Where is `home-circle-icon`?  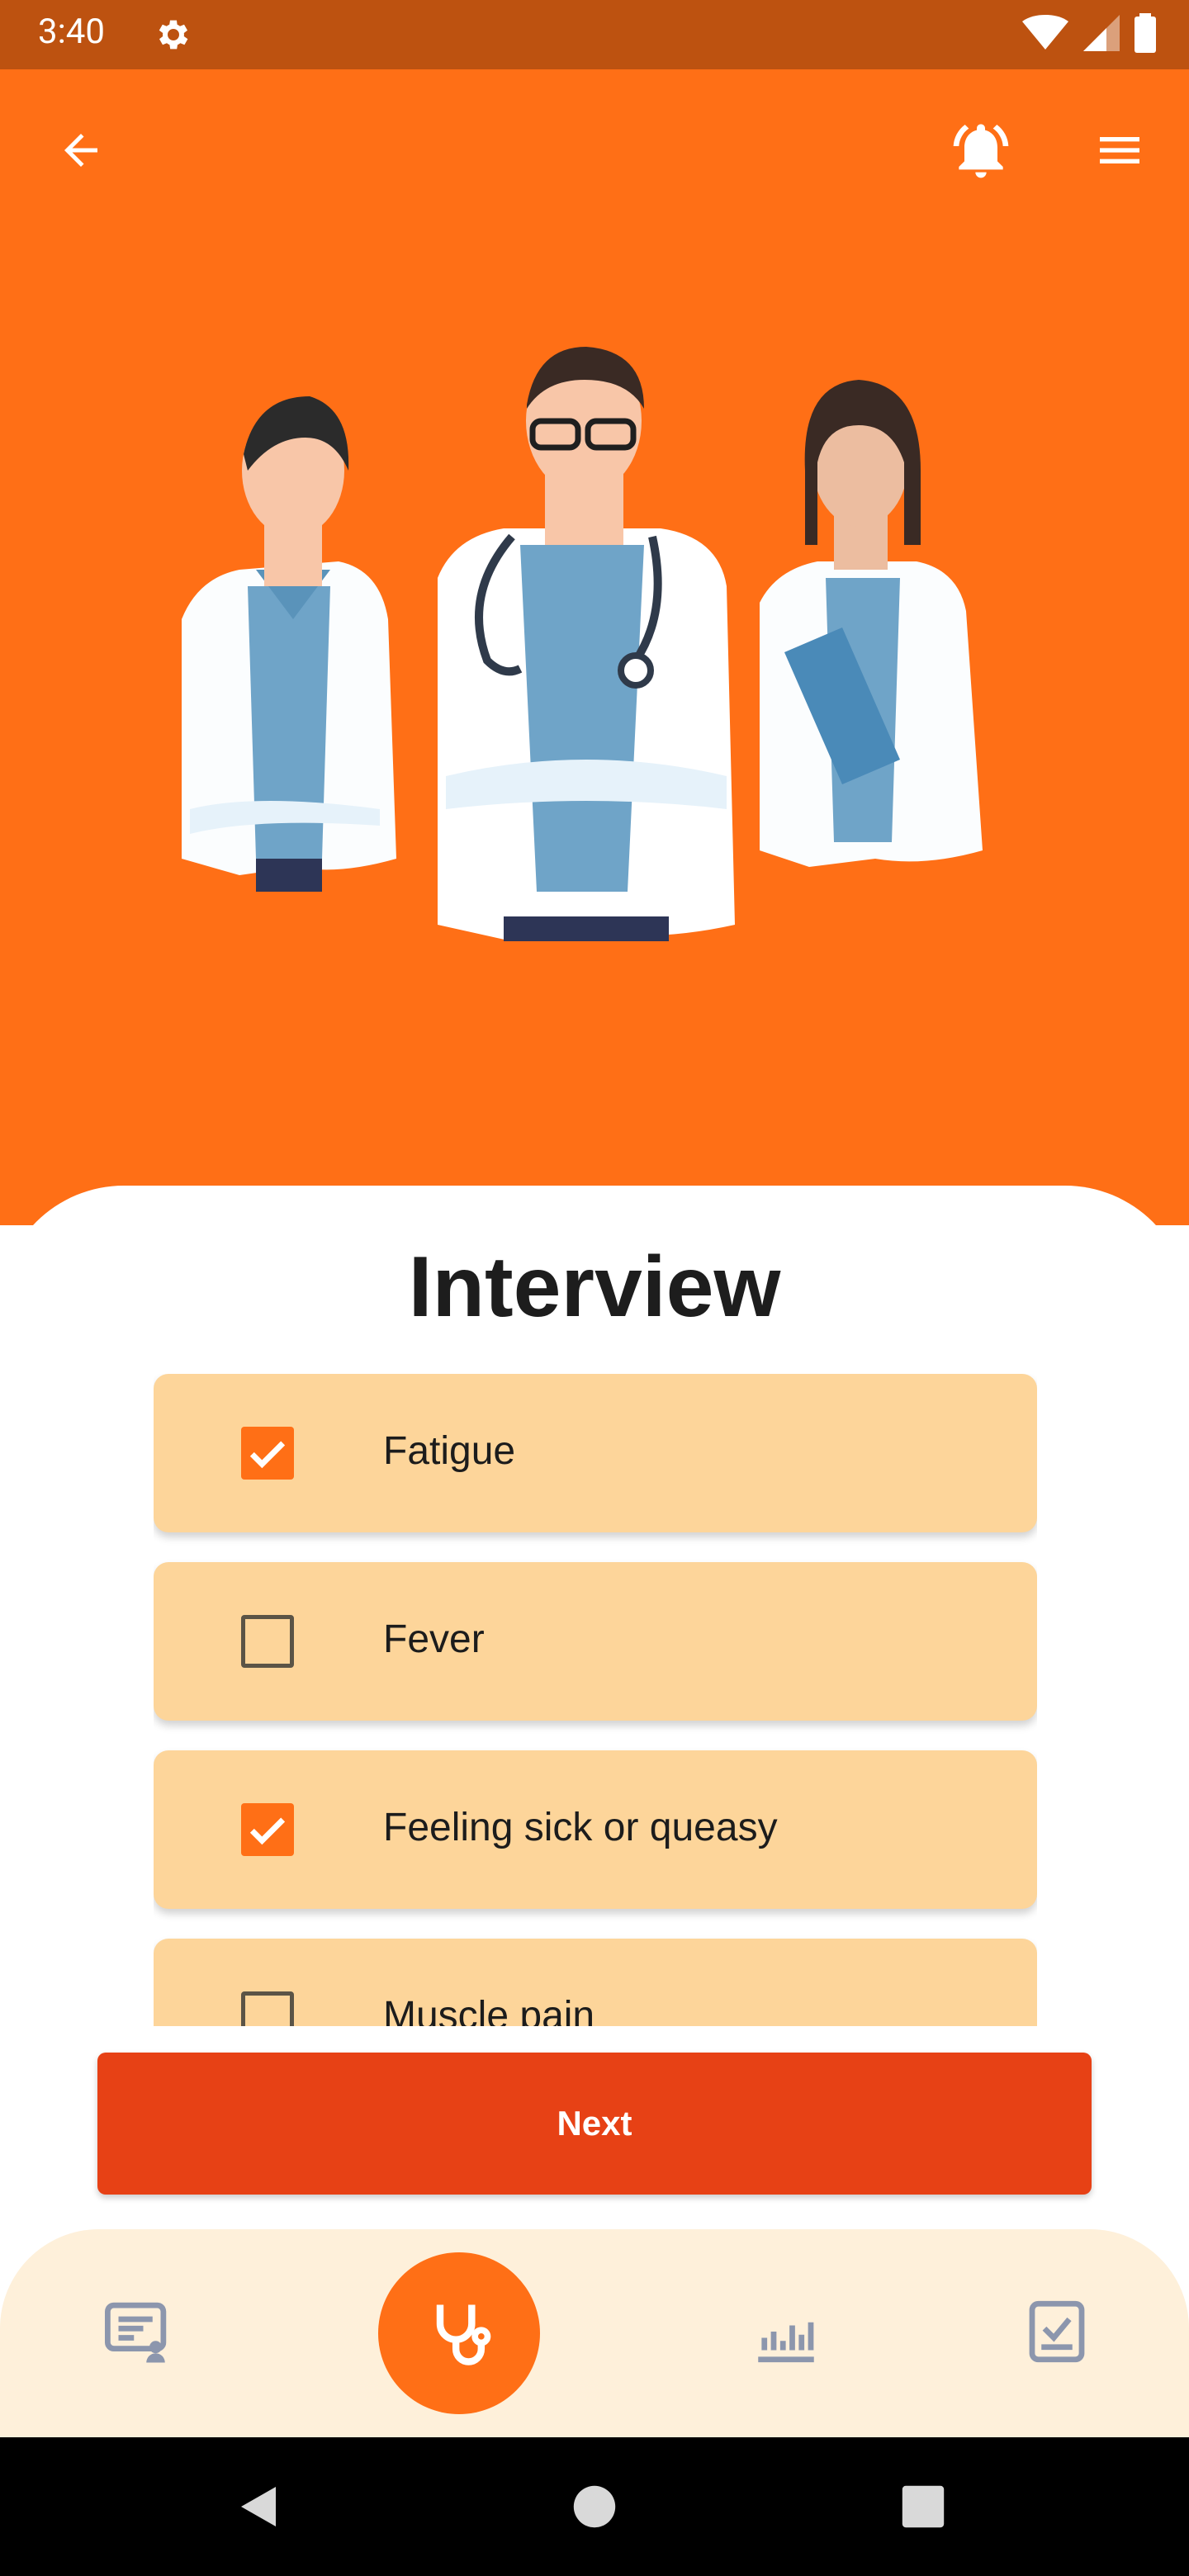
home-circle-icon is located at coordinates (594, 2506).